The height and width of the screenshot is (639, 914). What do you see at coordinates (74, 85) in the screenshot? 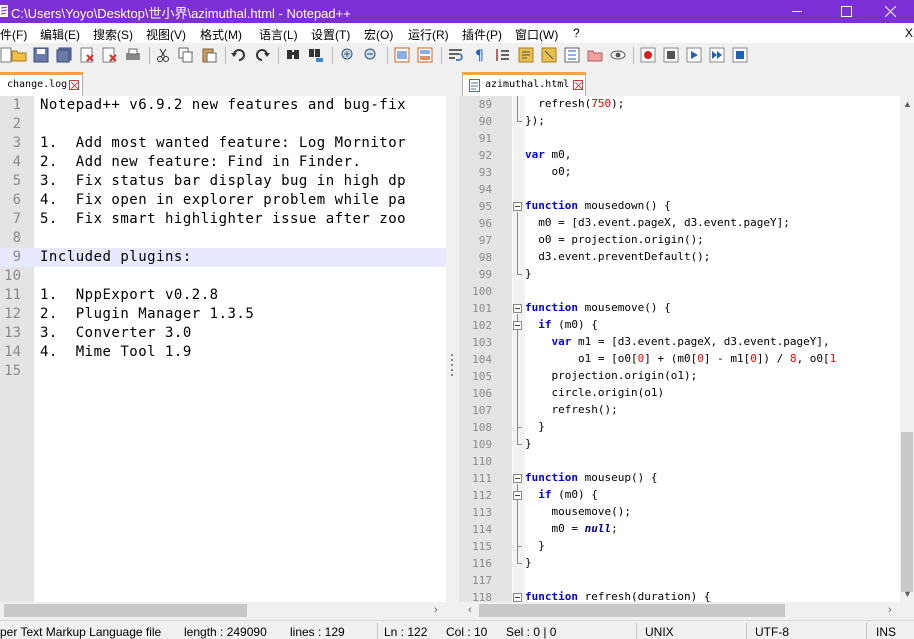
I see `tab-close-icon` at bounding box center [74, 85].